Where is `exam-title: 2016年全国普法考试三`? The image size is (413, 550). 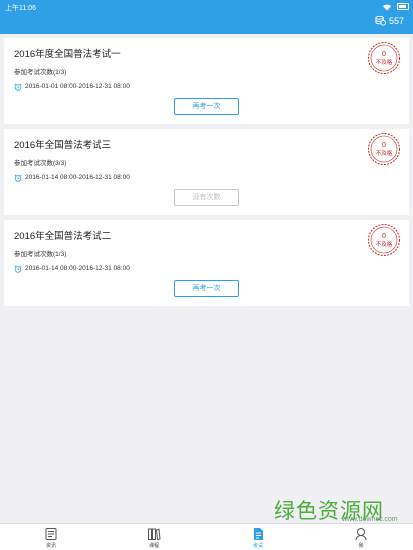 exam-title: 2016年全国普法考试三 is located at coordinates (63, 145).